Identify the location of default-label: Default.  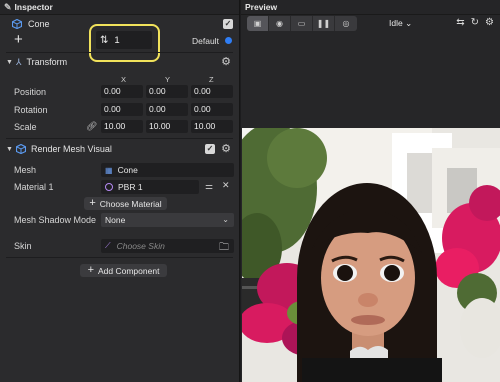
(205, 41).